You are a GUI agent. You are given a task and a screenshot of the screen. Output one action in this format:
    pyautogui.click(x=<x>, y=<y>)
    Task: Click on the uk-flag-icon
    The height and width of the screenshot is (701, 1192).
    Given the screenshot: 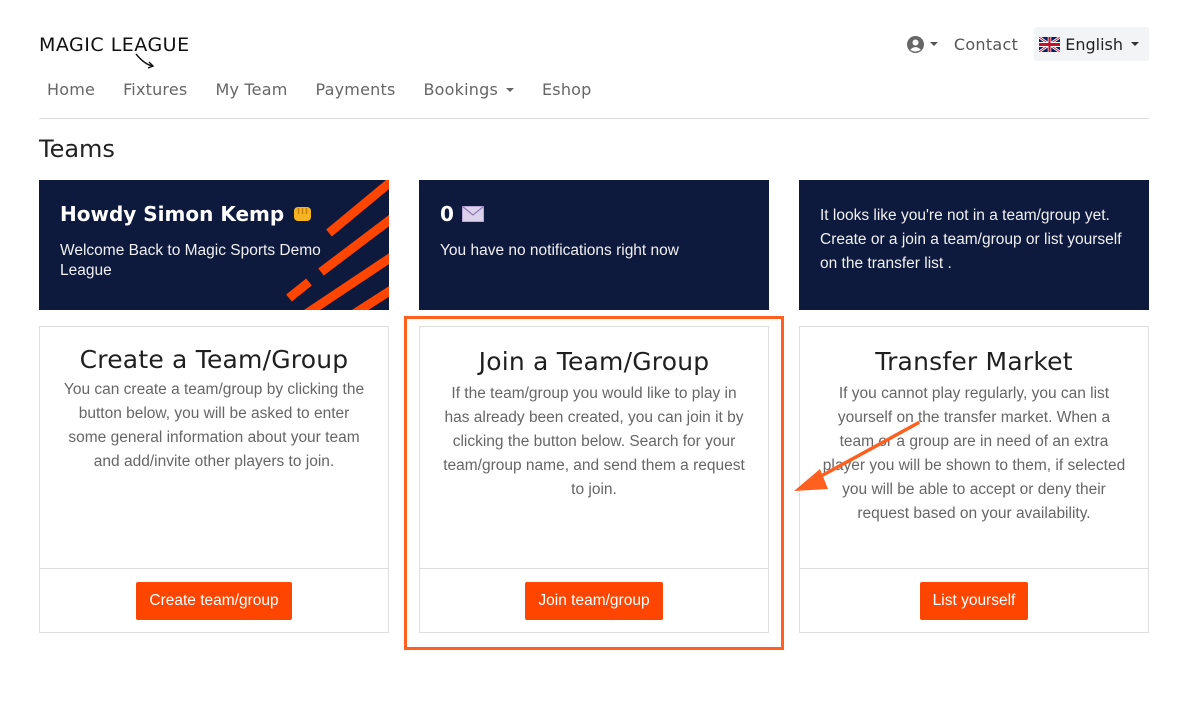 What is the action you would take?
    pyautogui.click(x=1050, y=44)
    